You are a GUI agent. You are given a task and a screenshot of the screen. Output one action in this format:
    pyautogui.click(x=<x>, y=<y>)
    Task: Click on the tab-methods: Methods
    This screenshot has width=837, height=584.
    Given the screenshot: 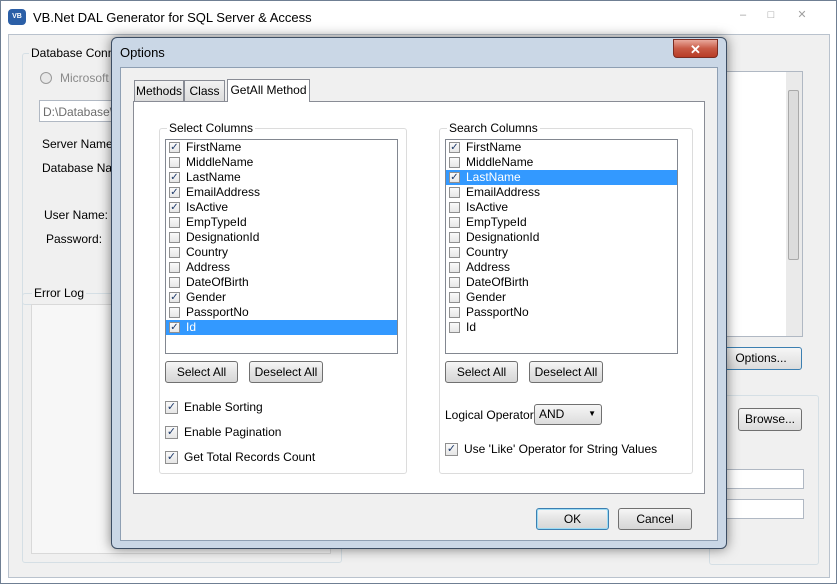 What is the action you would take?
    pyautogui.click(x=159, y=90)
    